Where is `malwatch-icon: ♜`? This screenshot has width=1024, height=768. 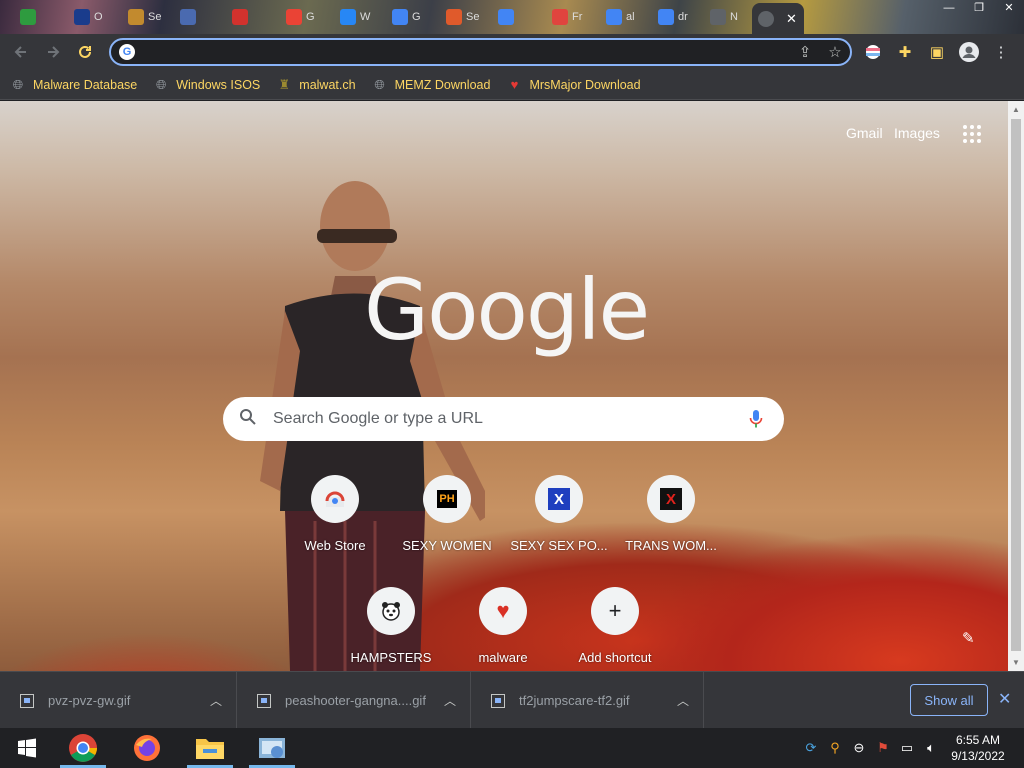
malwatch-icon: ♜ is located at coordinates (284, 84).